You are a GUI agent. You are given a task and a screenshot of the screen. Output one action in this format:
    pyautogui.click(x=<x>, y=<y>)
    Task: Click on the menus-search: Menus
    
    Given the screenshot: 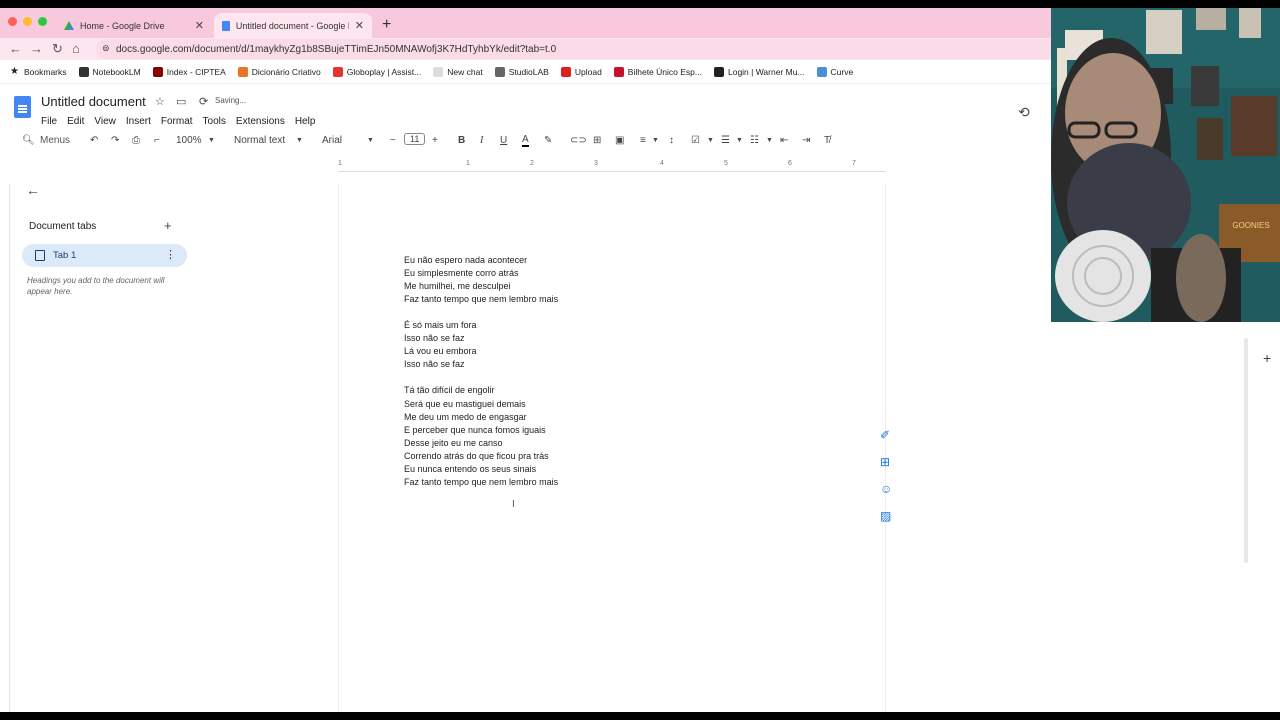 What is the action you would take?
    pyautogui.click(x=55, y=140)
    